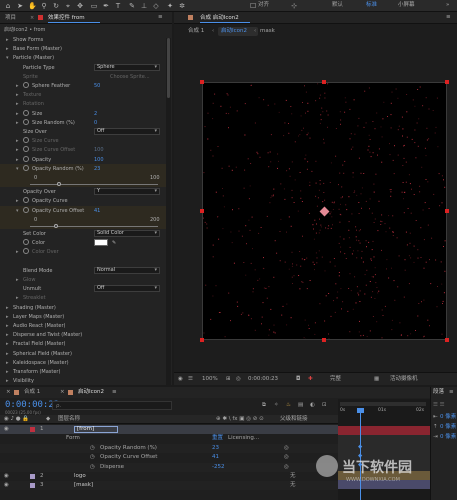 The height and width of the screenshot is (500, 457). I want to click on motion-blur-icon: ◐, so click(312, 405).